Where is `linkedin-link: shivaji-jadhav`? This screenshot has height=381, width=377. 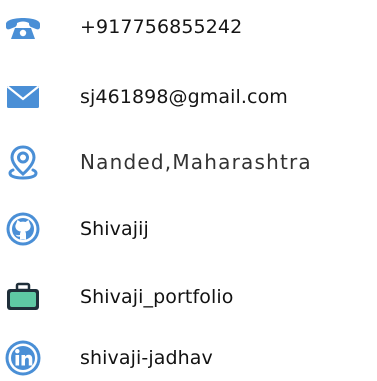
linkedin-link: shivaji-jadhav is located at coordinates (146, 358).